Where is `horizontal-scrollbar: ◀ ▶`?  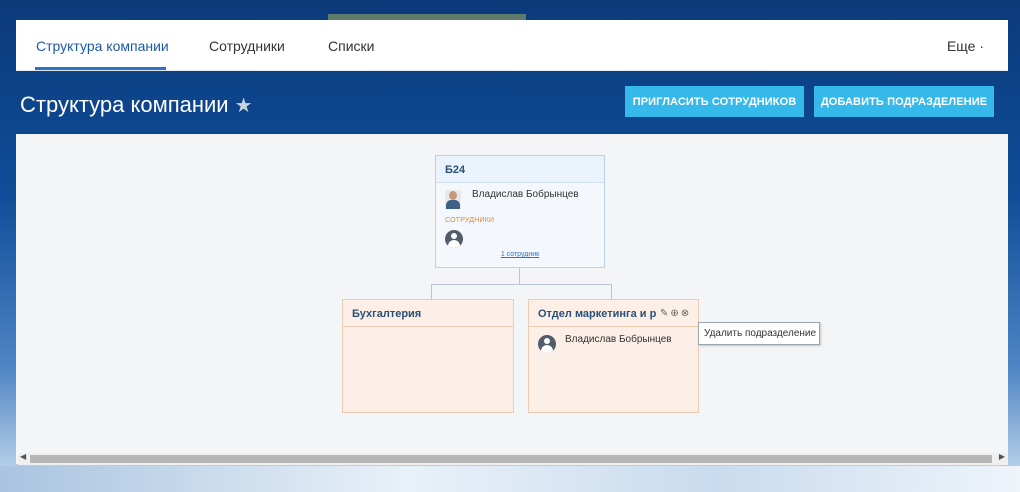
horizontal-scrollbar: ◀ ▶ is located at coordinates (513, 458).